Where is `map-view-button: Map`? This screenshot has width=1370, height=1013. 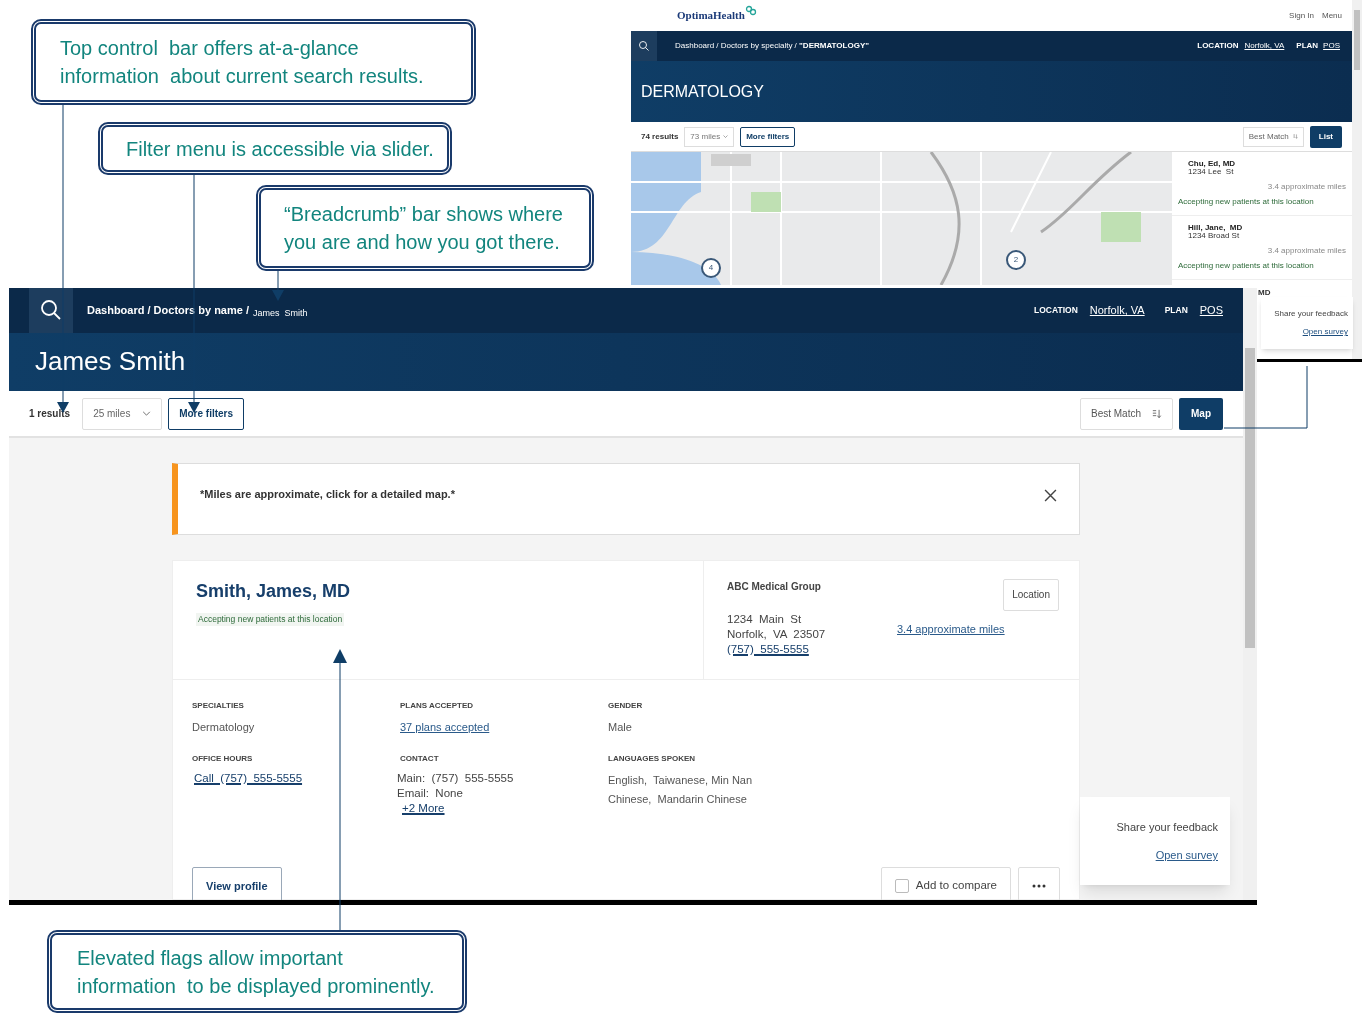
map-view-button: Map is located at coordinates (1201, 413).